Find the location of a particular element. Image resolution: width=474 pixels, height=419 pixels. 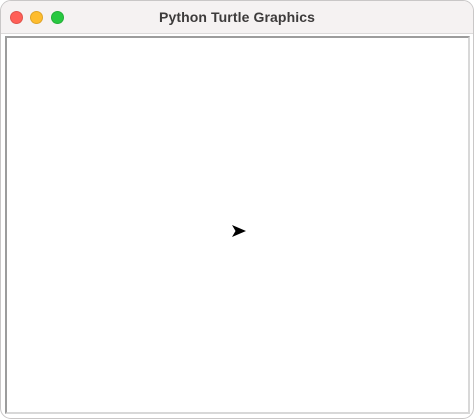

title-bar: Python Turtle Graphics is located at coordinates (237, 17).